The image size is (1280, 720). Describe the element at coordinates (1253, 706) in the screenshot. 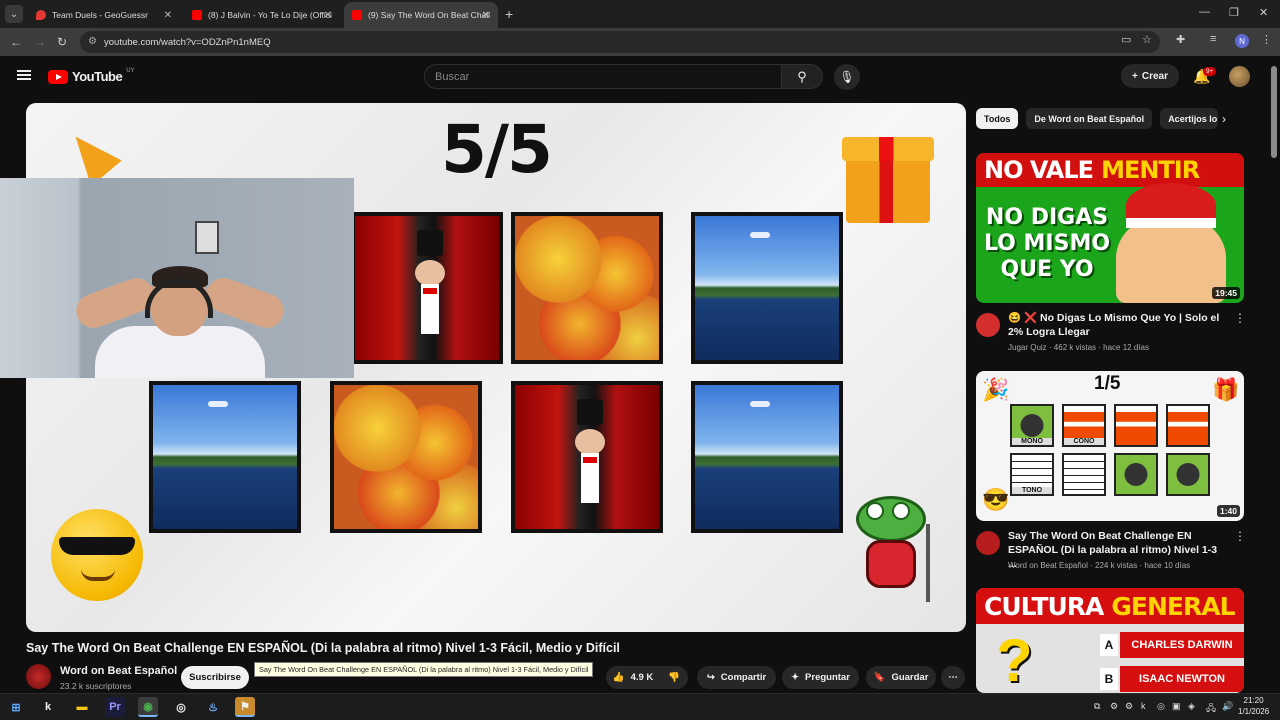

I see `system-clock: 21:20 1/1/2026` at that location.